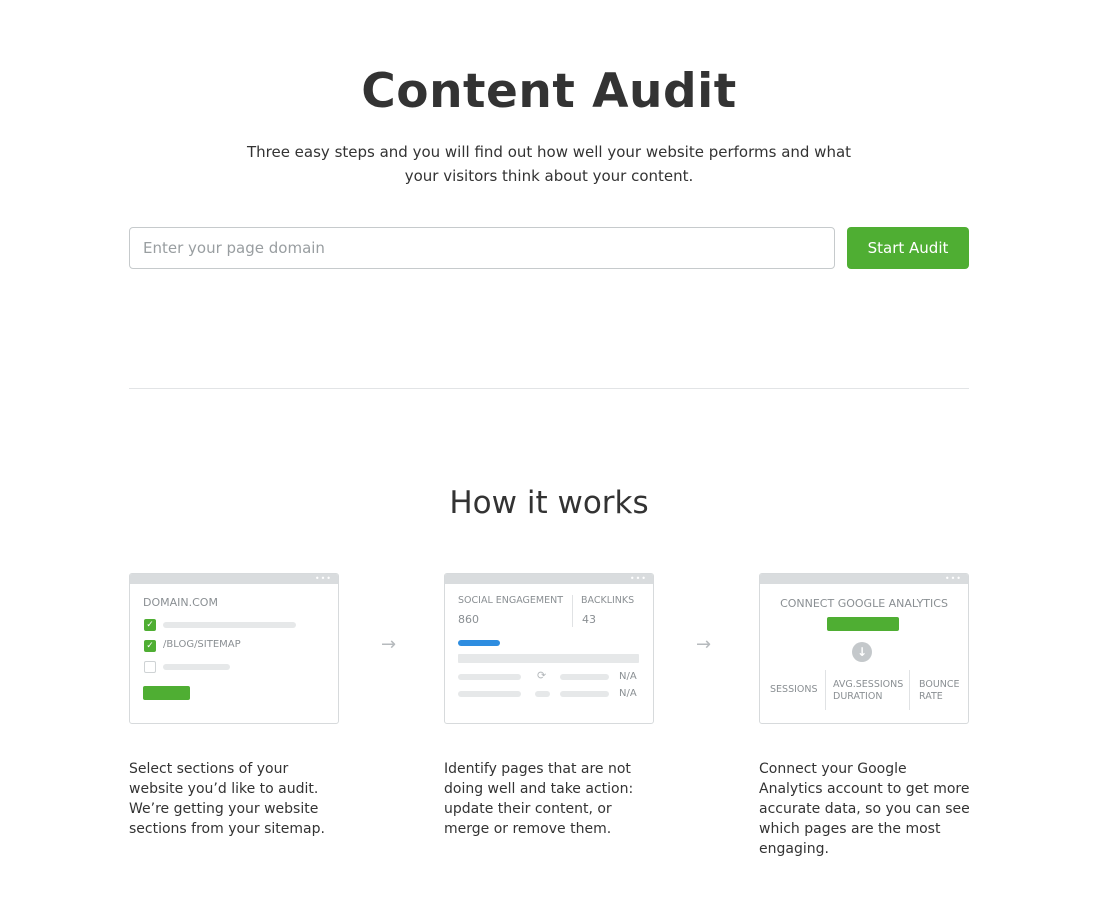 The image size is (1110, 922). Describe the element at coordinates (511, 600) in the screenshot. I see `social-engagement-label: SOCIAL ENGAGEMENT` at that location.